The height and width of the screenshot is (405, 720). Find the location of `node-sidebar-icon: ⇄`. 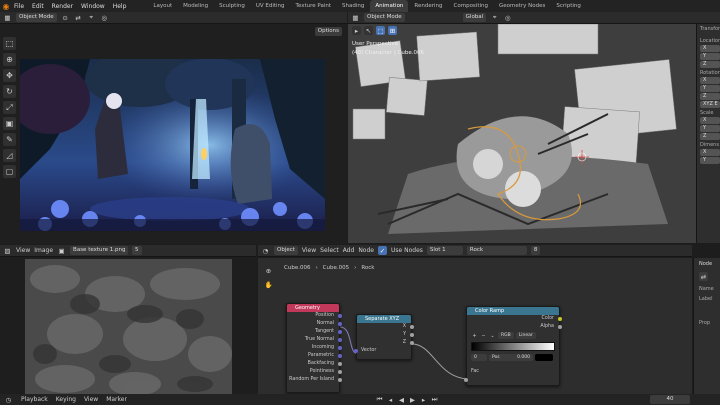

node-sidebar-icon: ⇄ is located at coordinates (703, 276).